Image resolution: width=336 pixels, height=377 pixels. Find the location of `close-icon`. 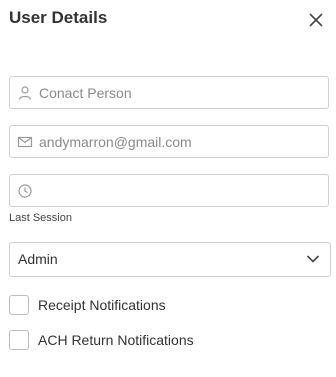

close-icon is located at coordinates (316, 20).